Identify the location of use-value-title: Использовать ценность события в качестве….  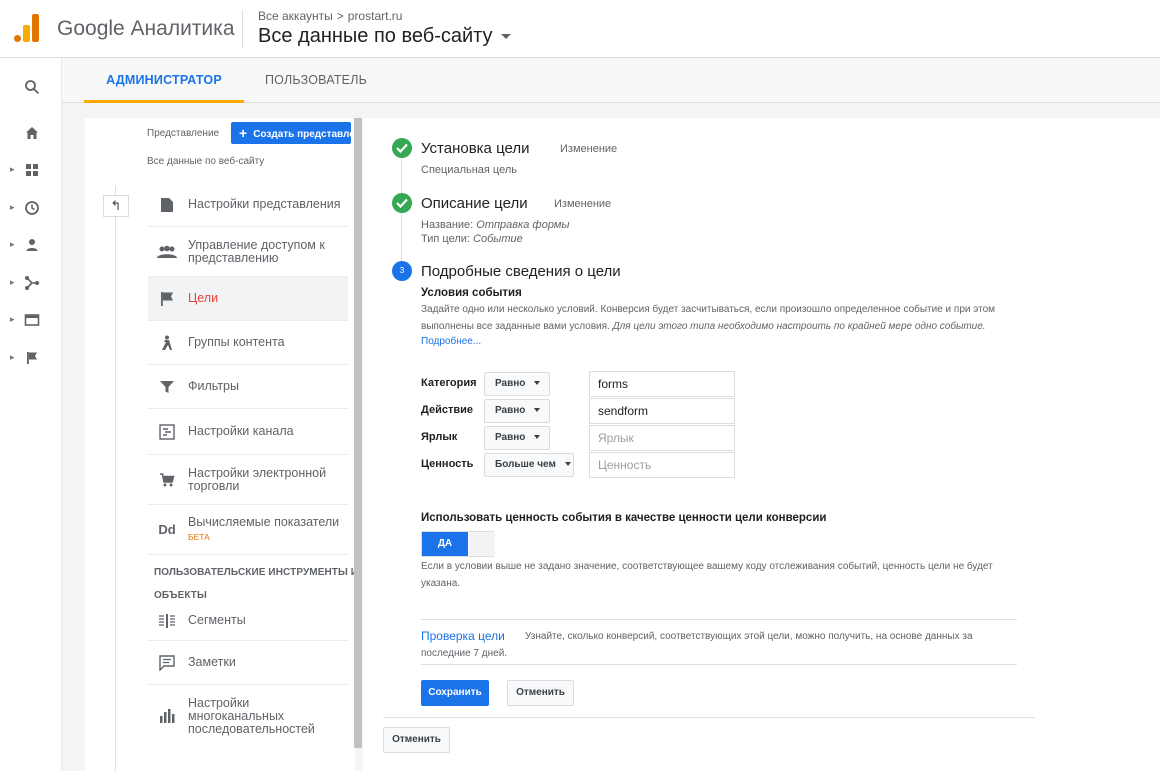
(624, 518).